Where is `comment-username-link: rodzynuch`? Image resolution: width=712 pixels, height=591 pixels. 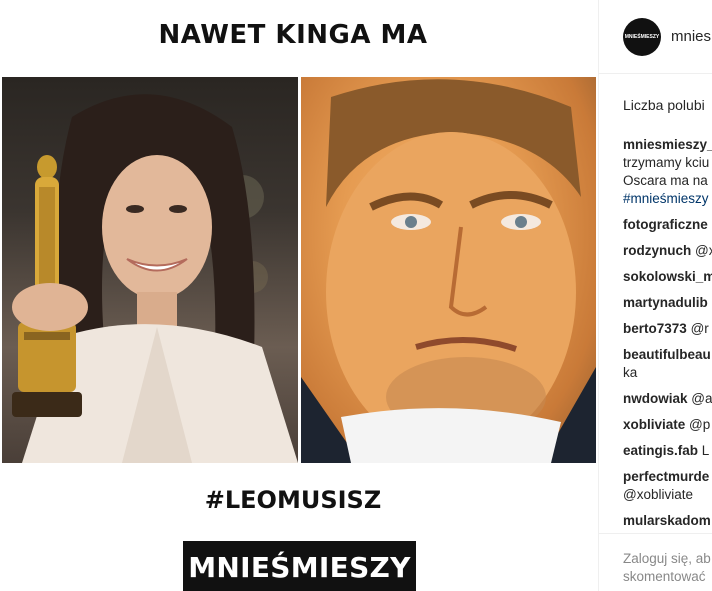
comment-username-link: rodzynuch is located at coordinates (657, 250).